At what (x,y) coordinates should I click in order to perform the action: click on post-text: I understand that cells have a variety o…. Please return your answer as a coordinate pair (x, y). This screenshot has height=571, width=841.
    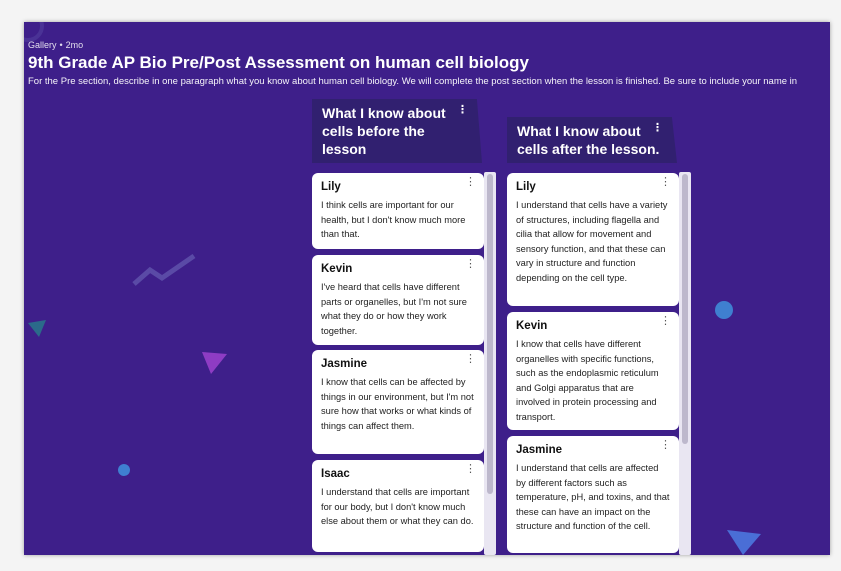
    Looking at the image, I should click on (592, 241).